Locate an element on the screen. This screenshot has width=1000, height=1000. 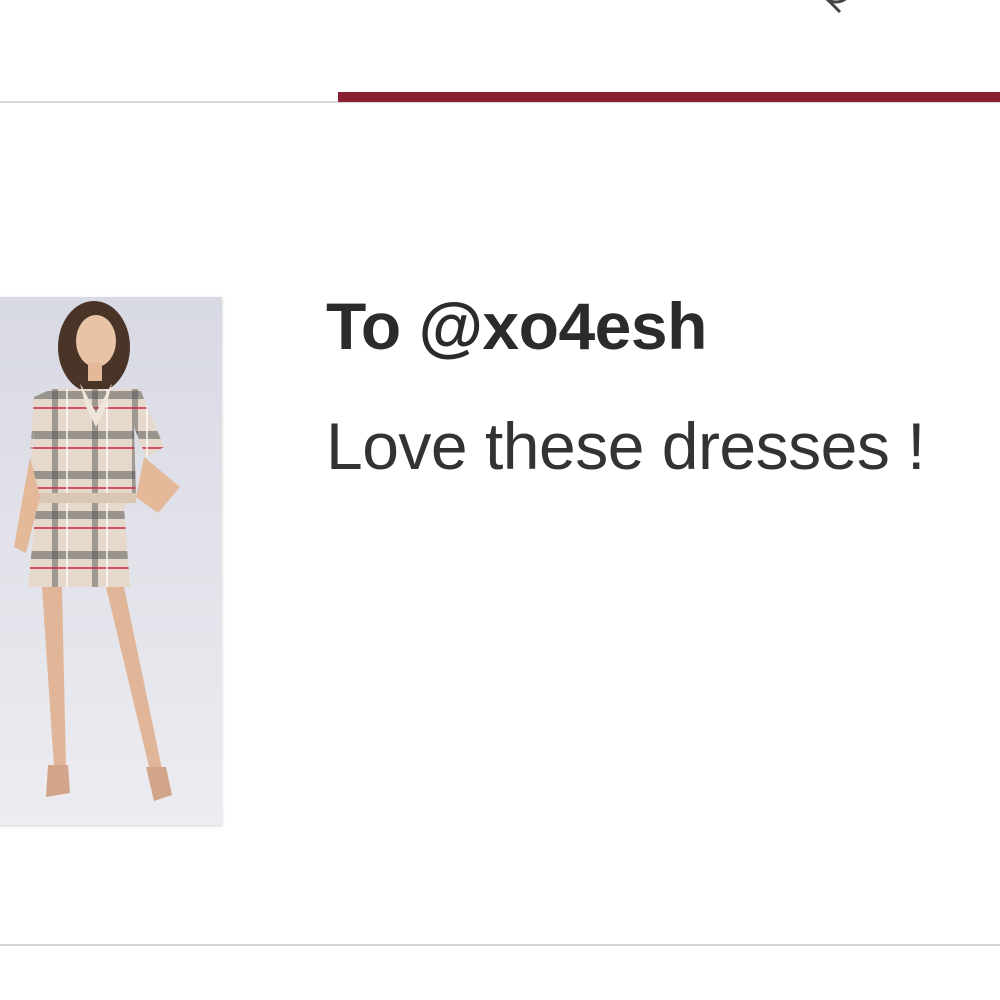
search-icon is located at coordinates (842, 7).